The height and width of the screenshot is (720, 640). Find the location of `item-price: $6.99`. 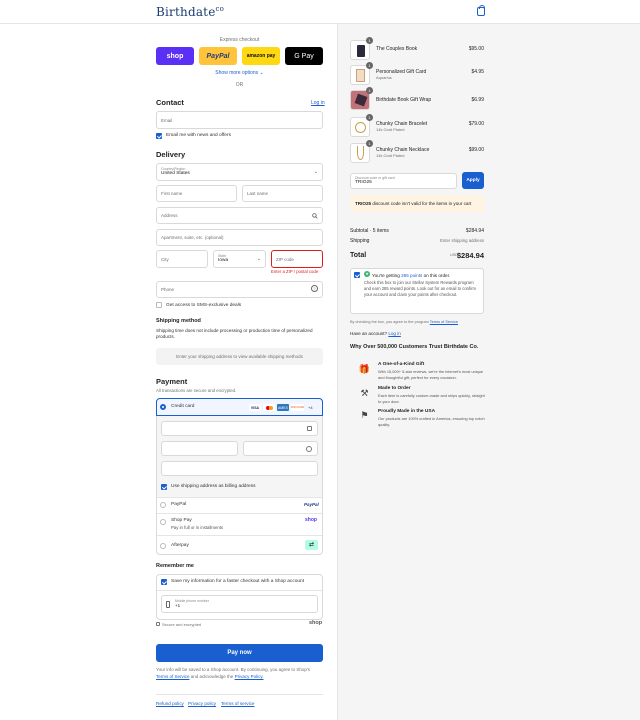

item-price: $6.99 is located at coordinates (477, 100).